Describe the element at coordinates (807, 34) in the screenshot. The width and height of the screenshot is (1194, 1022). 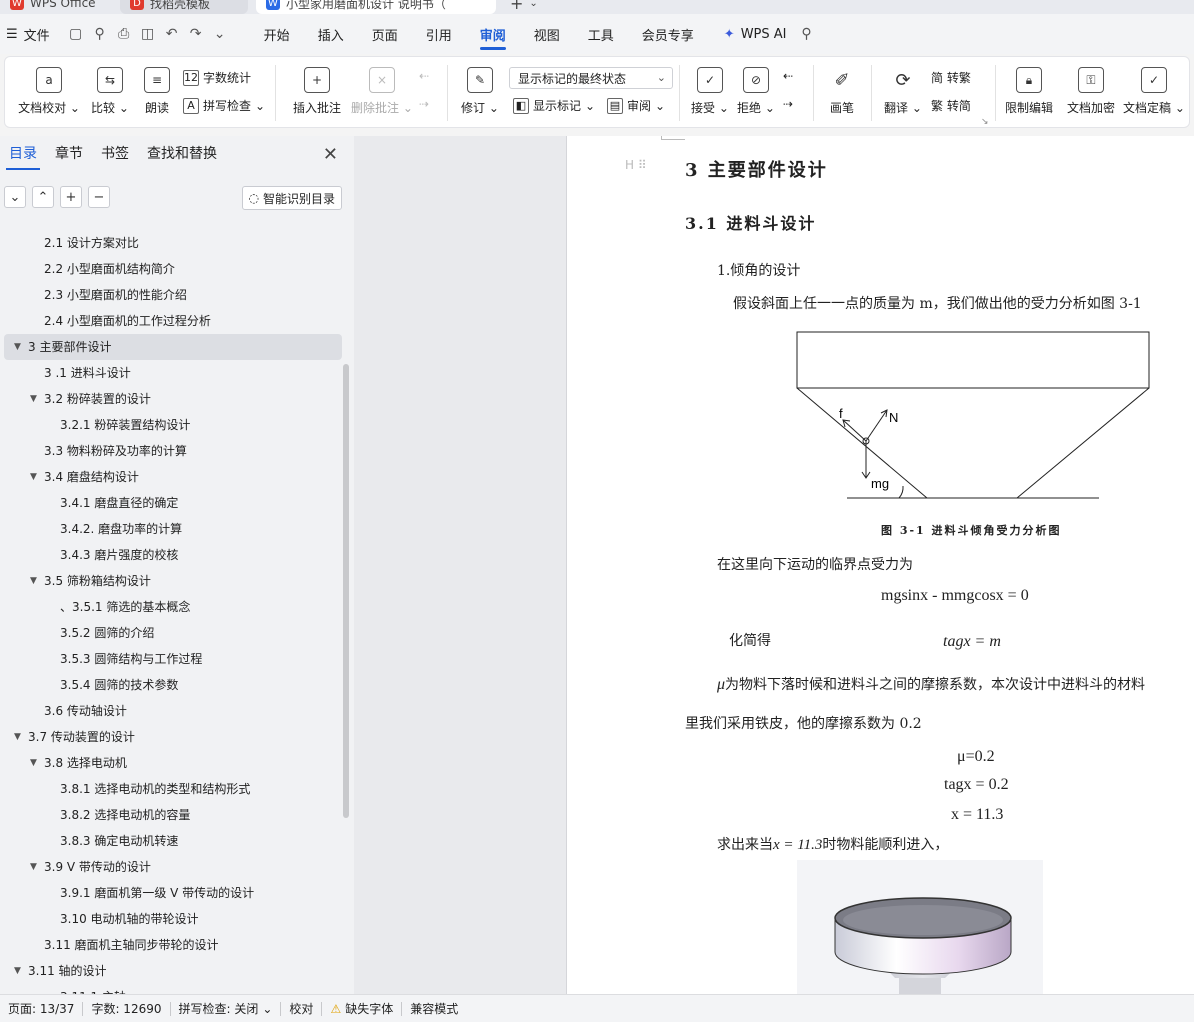
I see `search-icon: ⚲` at that location.